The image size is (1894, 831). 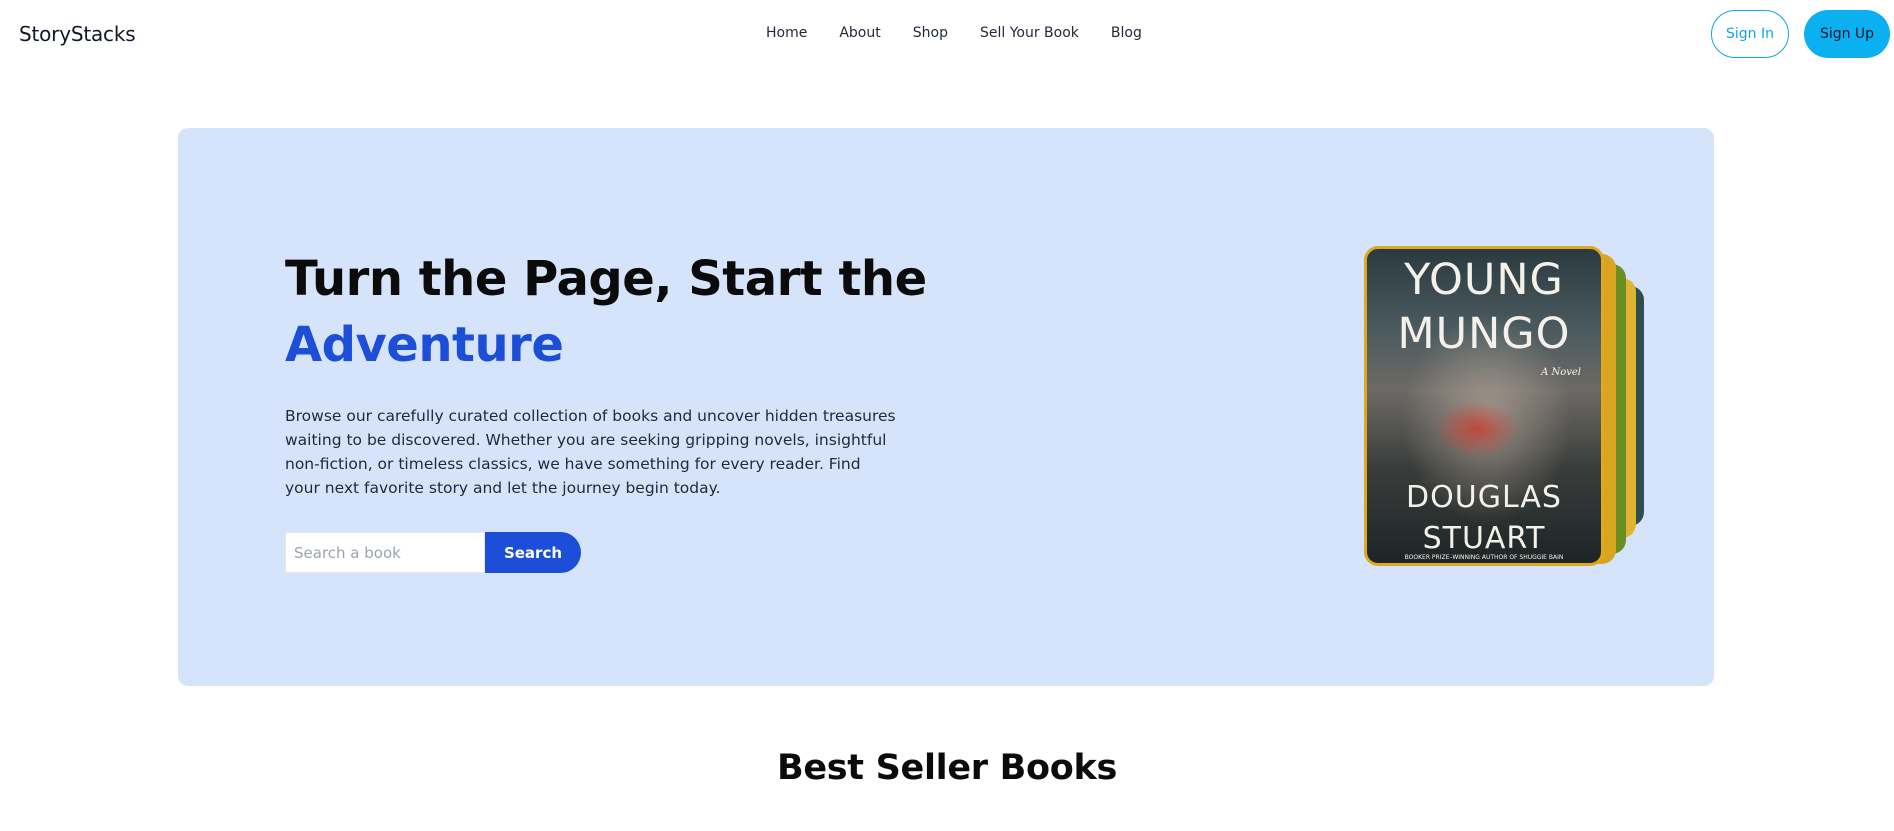 What do you see at coordinates (1561, 372) in the screenshot?
I see `book-cover-subtitle: A Novel` at bounding box center [1561, 372].